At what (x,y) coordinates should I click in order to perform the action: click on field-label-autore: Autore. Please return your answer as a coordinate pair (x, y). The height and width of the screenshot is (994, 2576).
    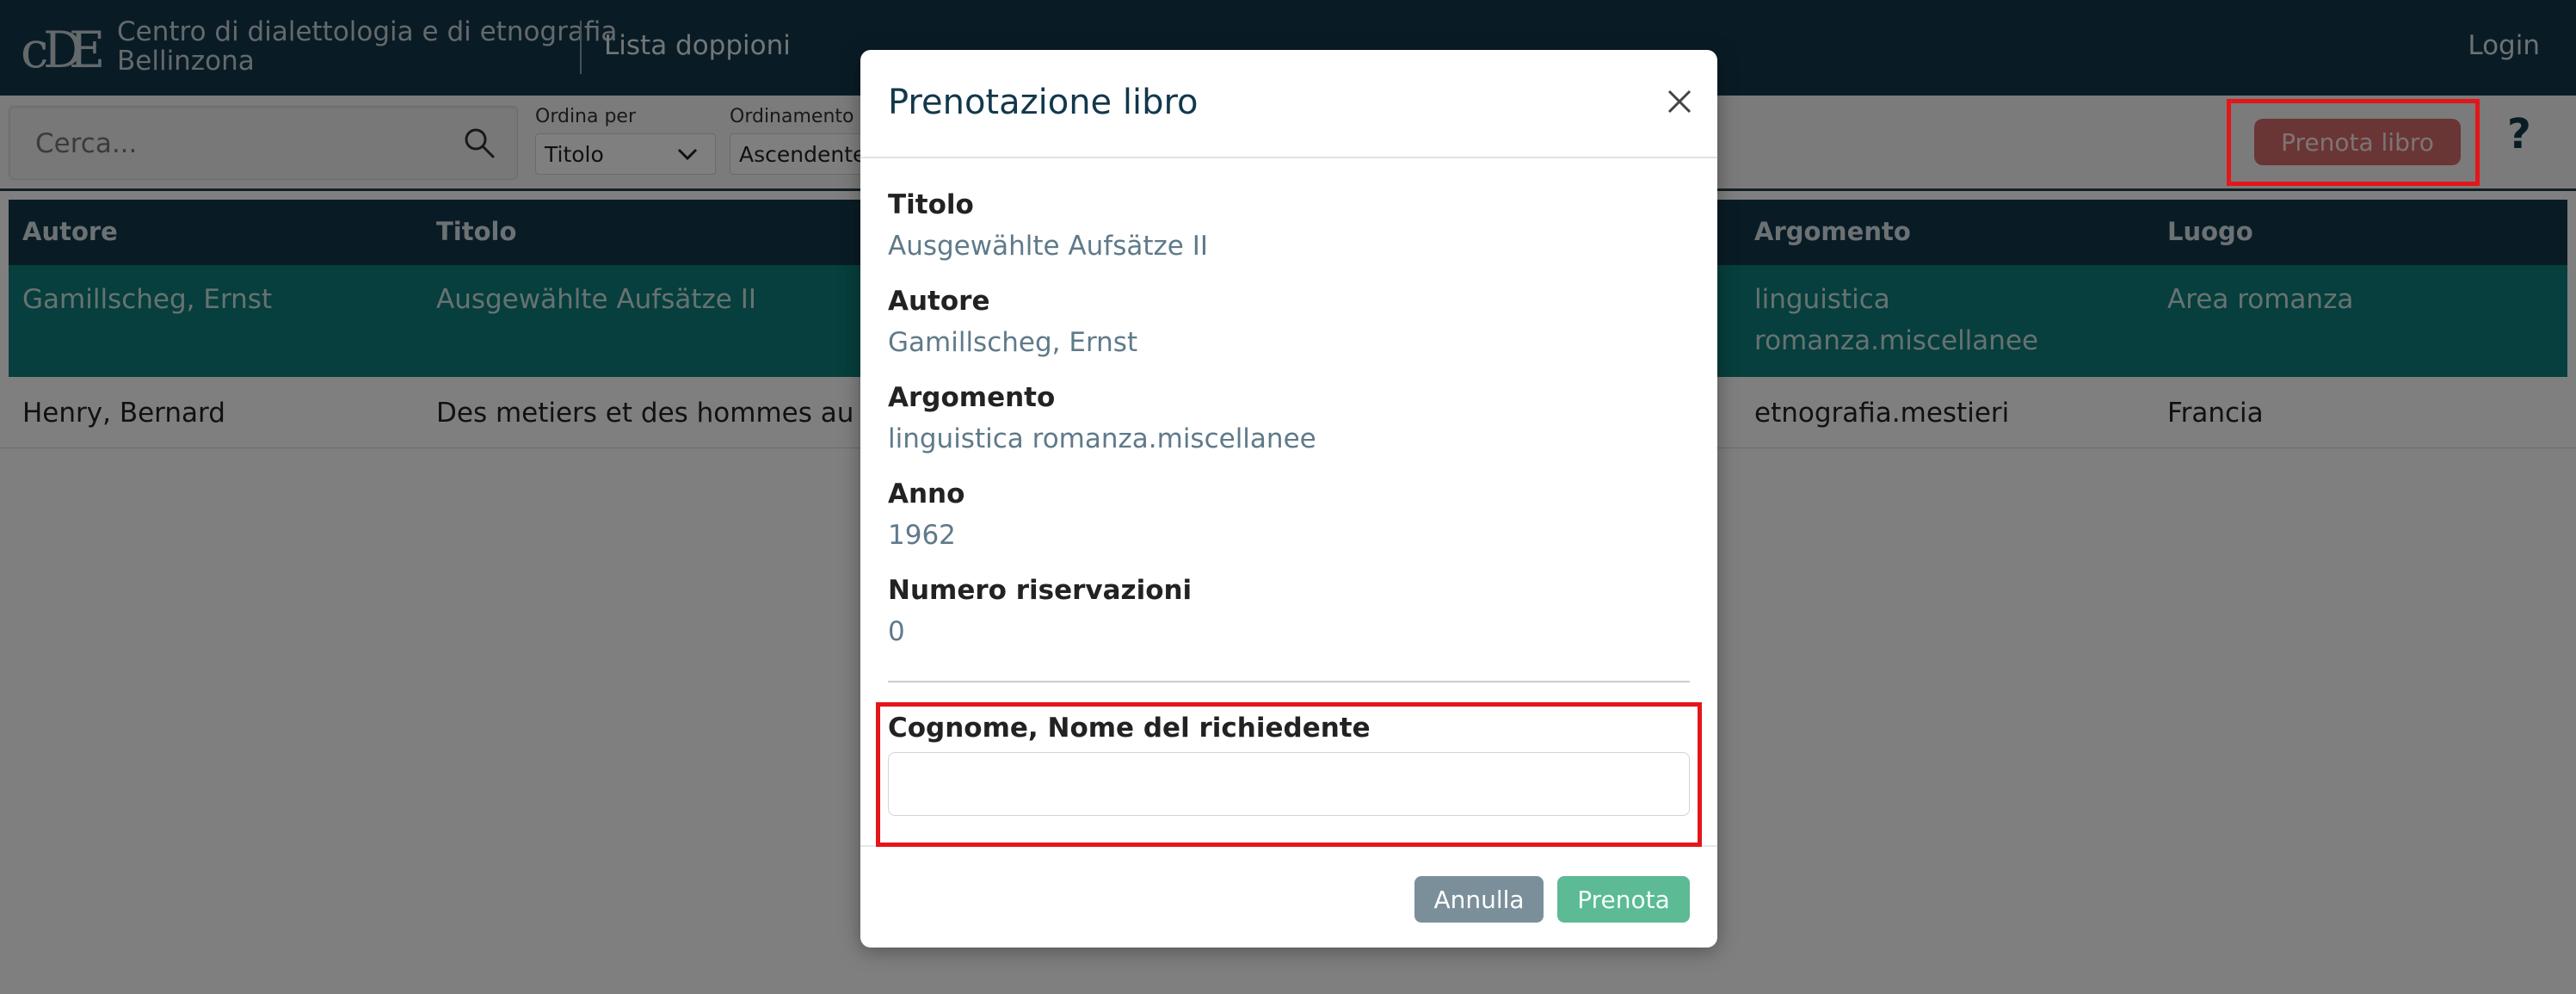
    Looking at the image, I should click on (939, 301).